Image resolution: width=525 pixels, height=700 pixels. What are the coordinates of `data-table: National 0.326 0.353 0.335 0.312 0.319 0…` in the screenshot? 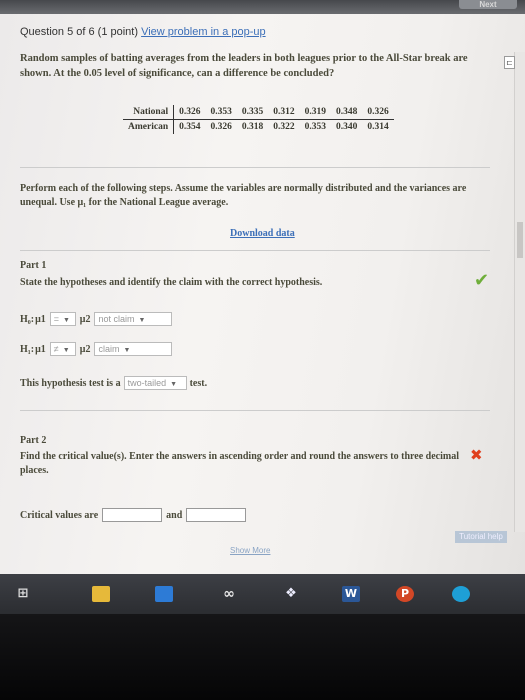 It's located at (258, 119).